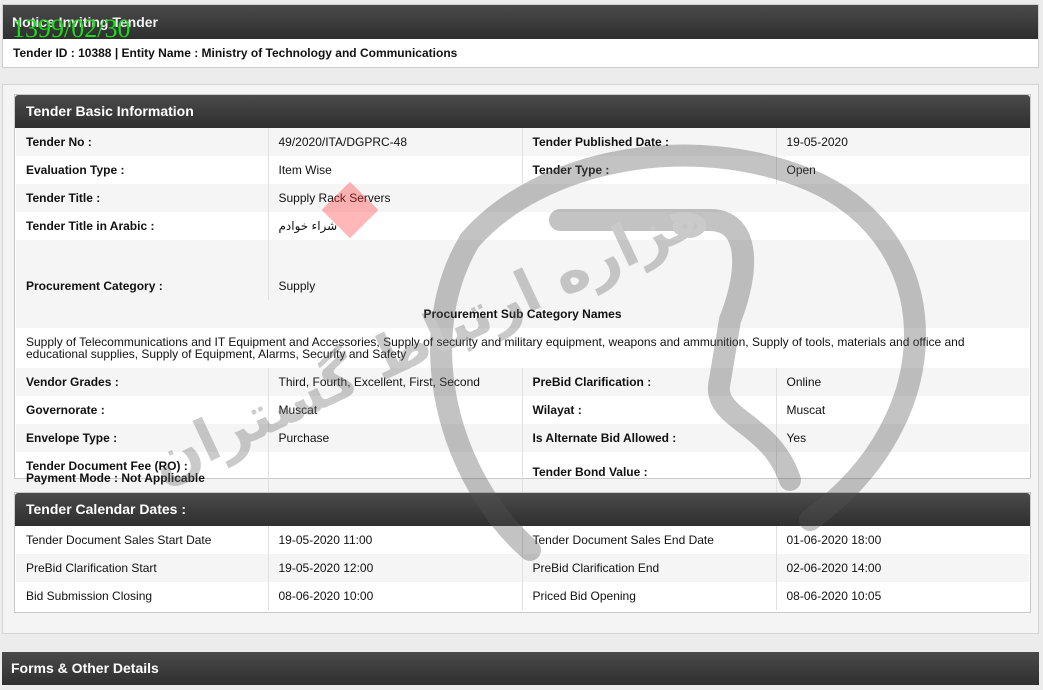 This screenshot has height=690, width=1043. What do you see at coordinates (522, 509) in the screenshot?
I see `calendar-header: Tender Calendar Dates :` at bounding box center [522, 509].